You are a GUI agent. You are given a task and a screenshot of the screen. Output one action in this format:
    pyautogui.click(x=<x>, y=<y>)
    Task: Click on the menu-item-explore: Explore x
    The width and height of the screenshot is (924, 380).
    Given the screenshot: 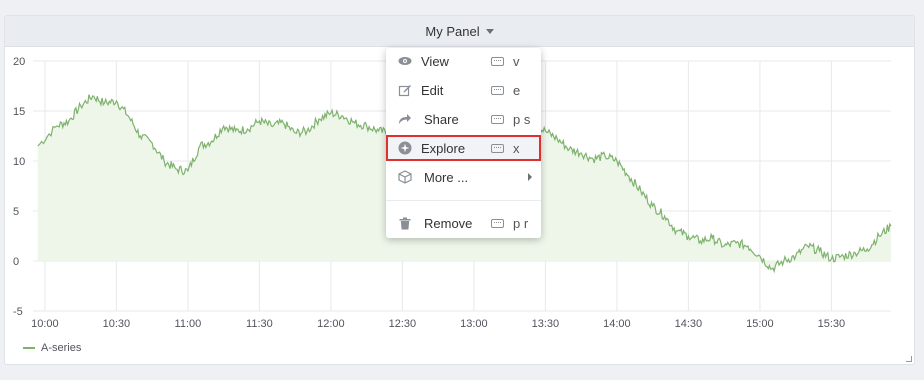 What is the action you would take?
    pyautogui.click(x=463, y=148)
    